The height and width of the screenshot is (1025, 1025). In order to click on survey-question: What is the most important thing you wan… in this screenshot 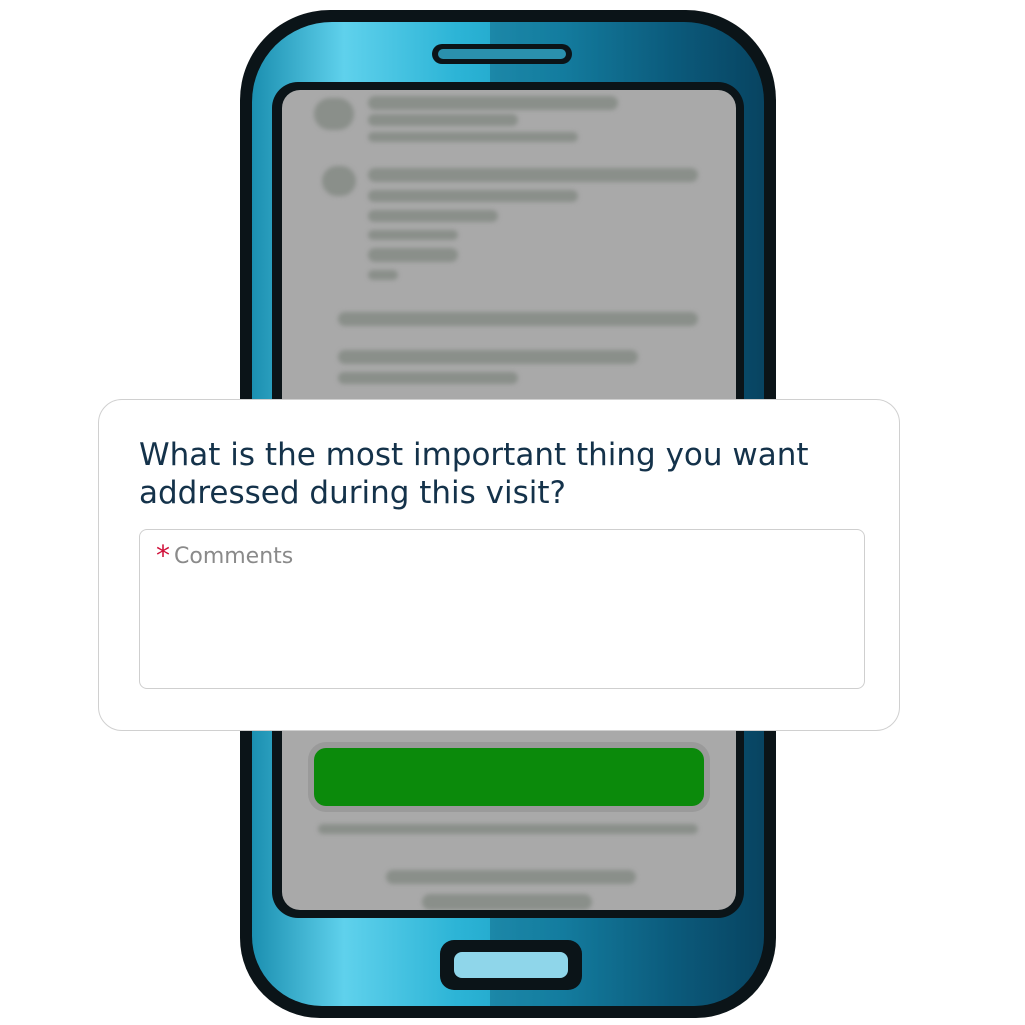, I will do `click(474, 474)`.